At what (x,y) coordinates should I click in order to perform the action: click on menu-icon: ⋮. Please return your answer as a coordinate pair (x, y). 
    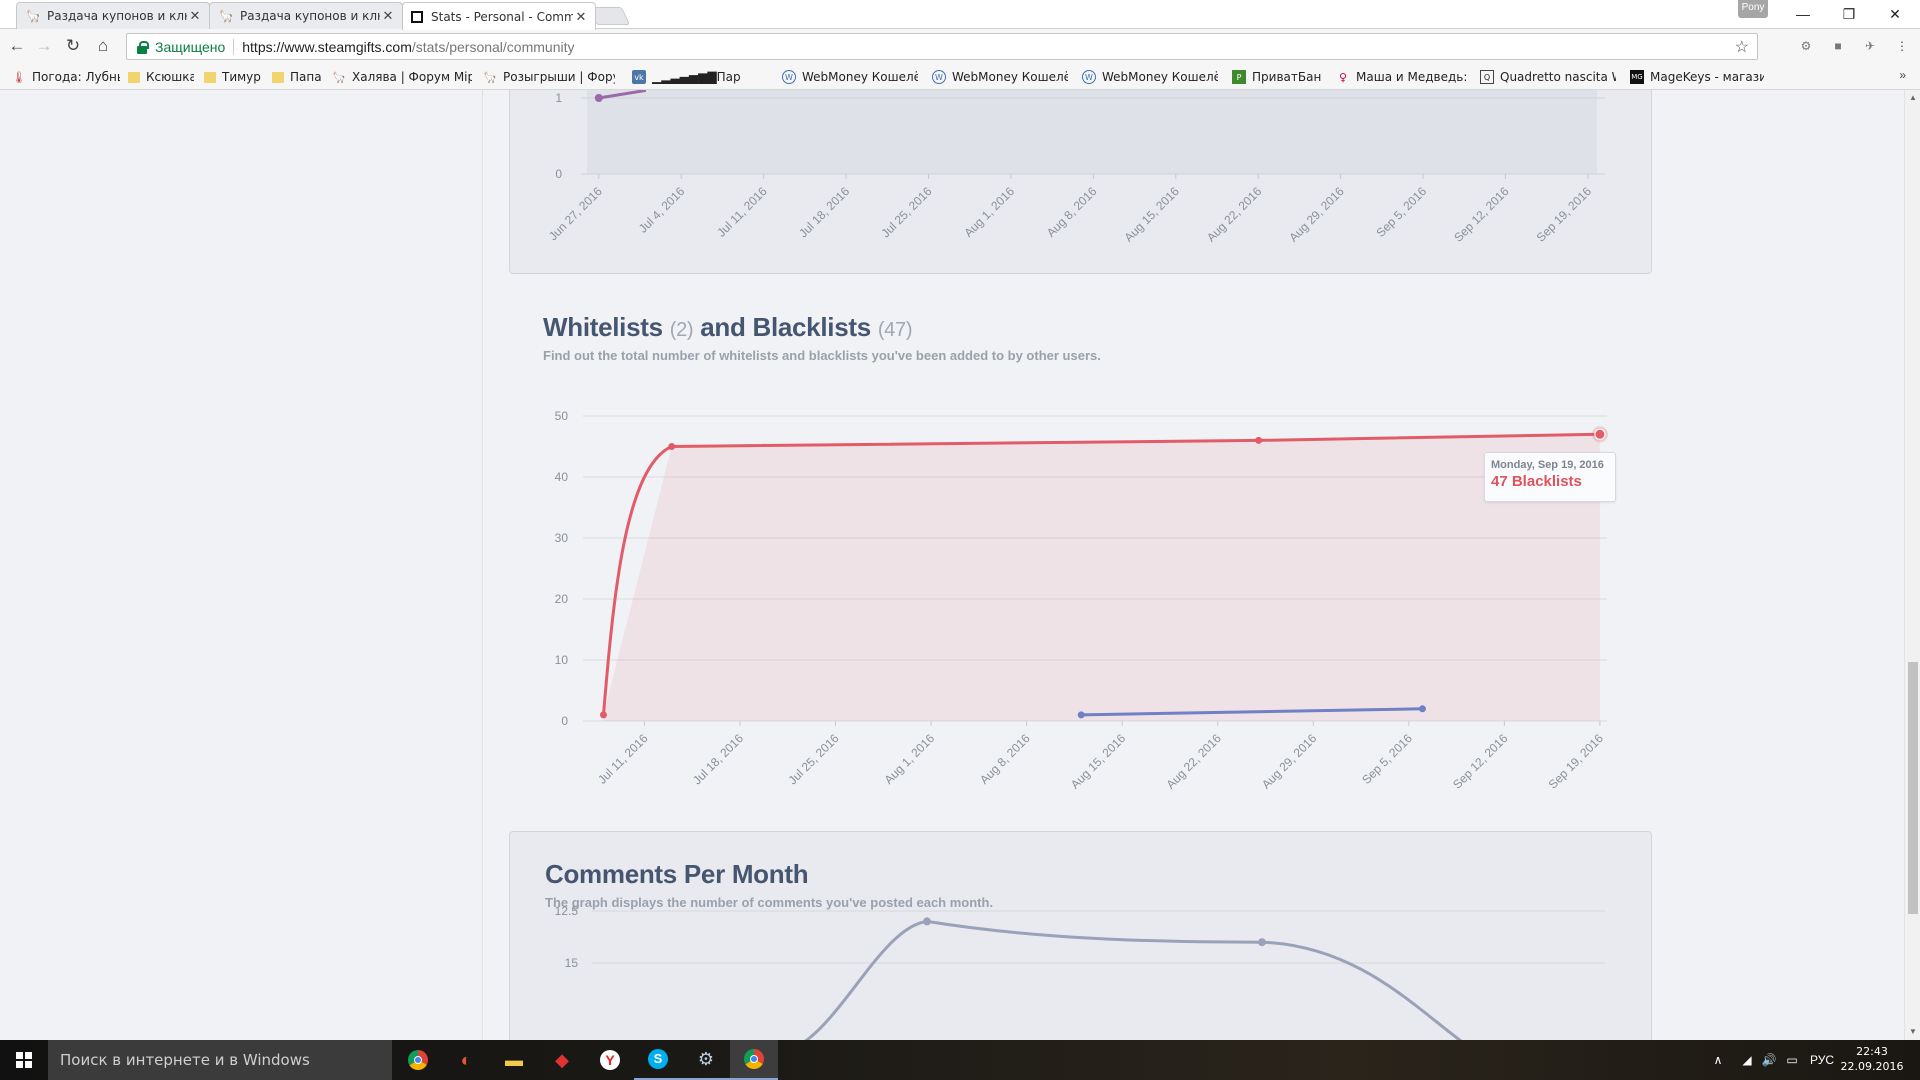
    Looking at the image, I should click on (1902, 46).